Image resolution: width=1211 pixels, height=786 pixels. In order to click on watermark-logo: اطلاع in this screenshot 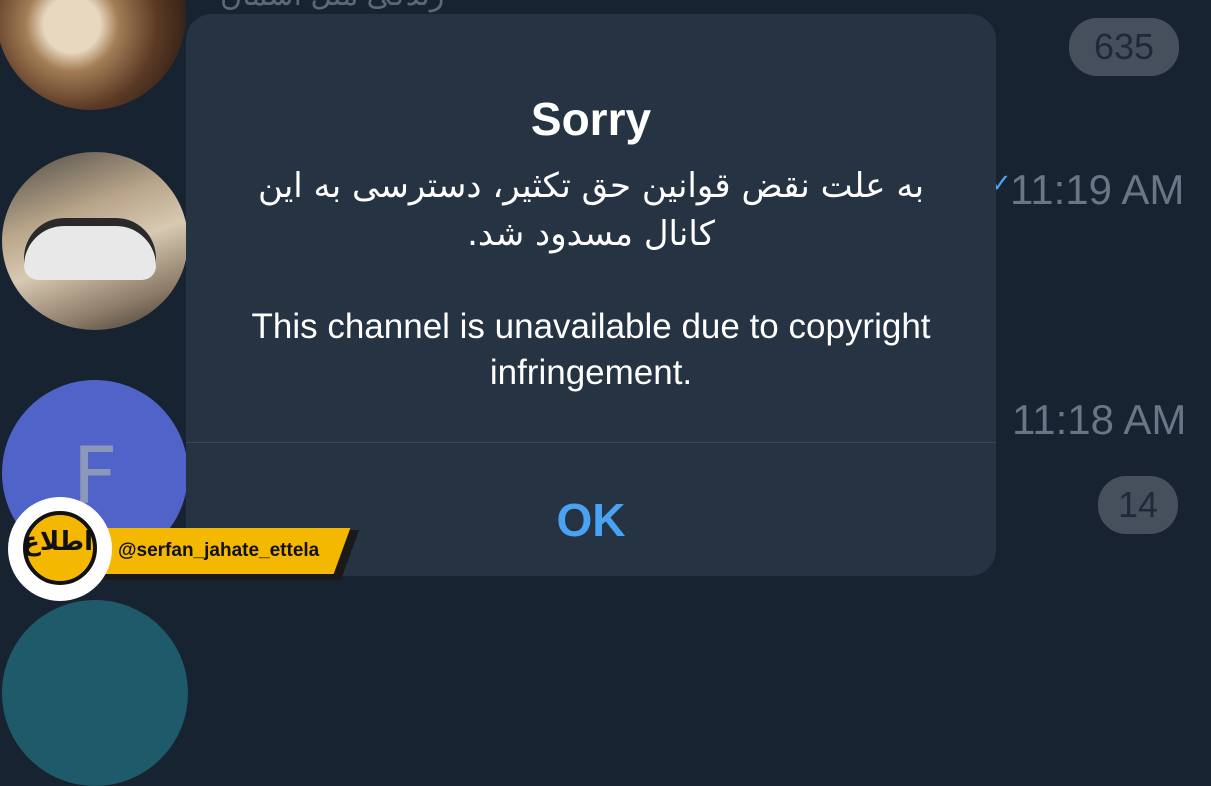, I will do `click(60, 549)`.